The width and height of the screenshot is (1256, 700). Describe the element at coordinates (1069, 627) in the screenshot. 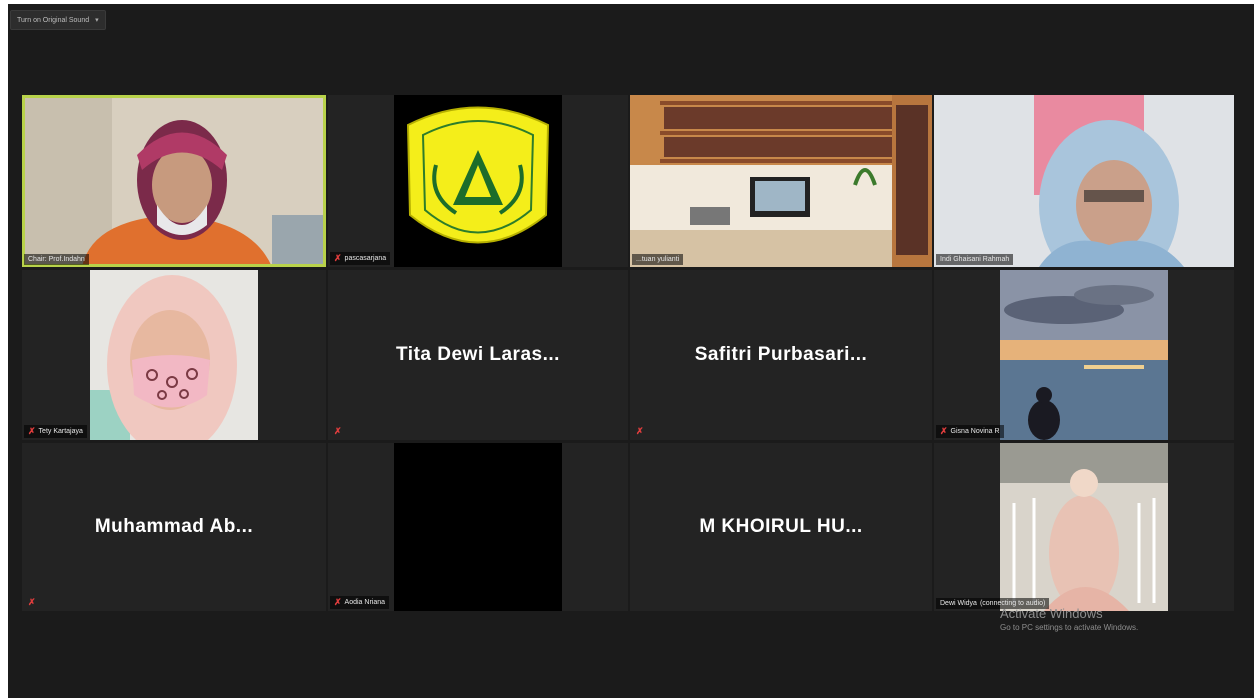

I see `watermark-subtitle: Go to PC settings to activate Windows.` at that location.